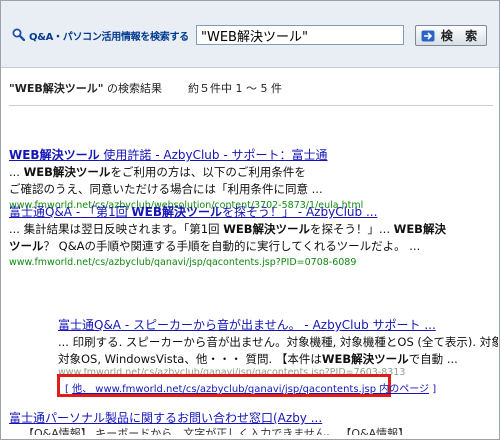 The width and height of the screenshot is (500, 440). I want to click on summary-query: "WEB解決ツール", so click(56, 88).